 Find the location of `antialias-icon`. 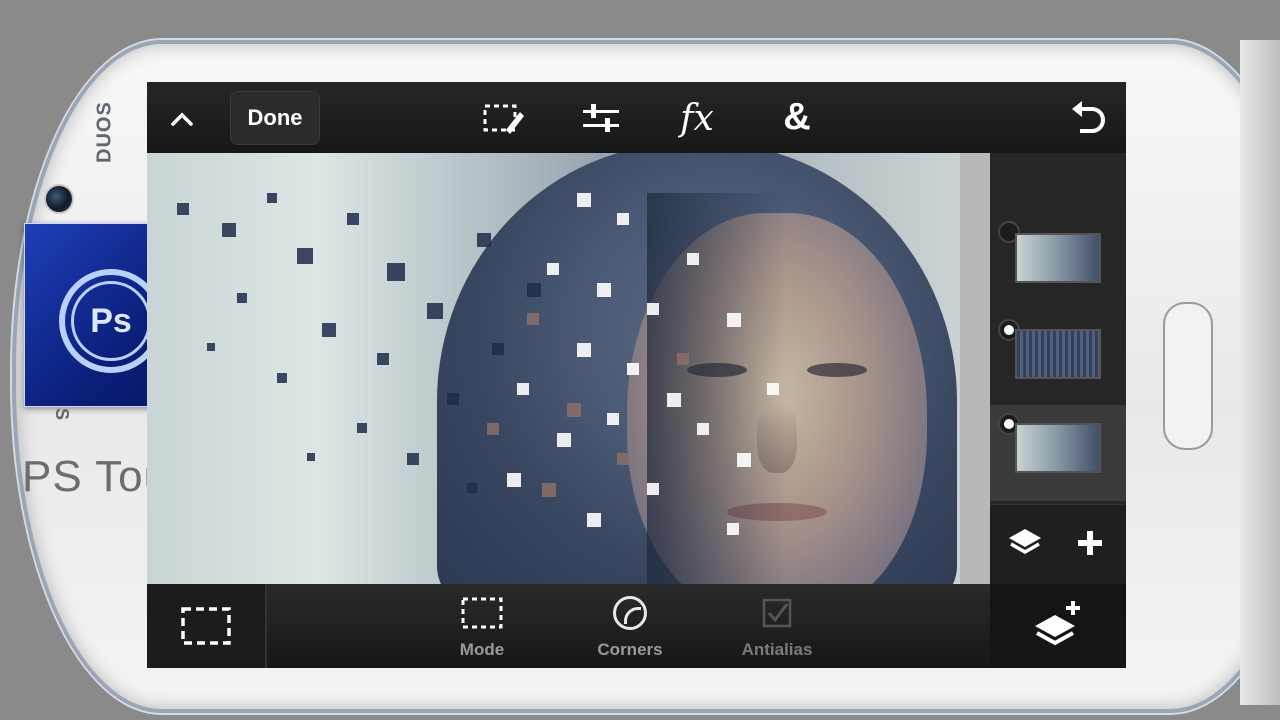

antialias-icon is located at coordinates (777, 613).